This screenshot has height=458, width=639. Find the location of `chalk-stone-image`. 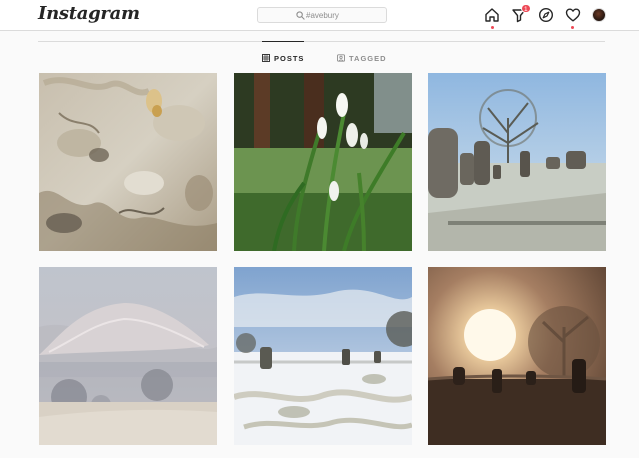

chalk-stone-image is located at coordinates (128, 162).